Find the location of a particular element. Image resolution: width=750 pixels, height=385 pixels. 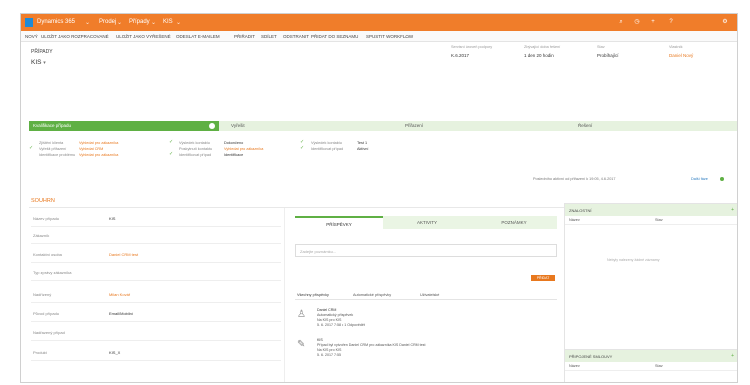

add-to-list-button: PŘIDAT DO SEZNAMU is located at coordinates (334, 36).